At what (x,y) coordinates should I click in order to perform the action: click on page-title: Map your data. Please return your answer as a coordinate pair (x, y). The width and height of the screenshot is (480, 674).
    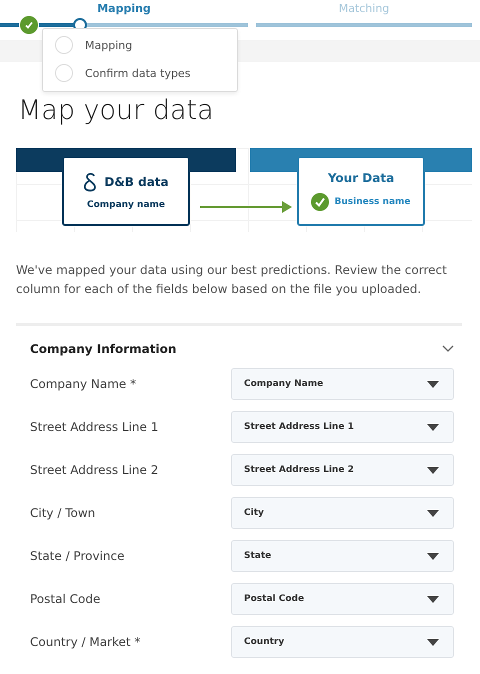
    Looking at the image, I should click on (116, 111).